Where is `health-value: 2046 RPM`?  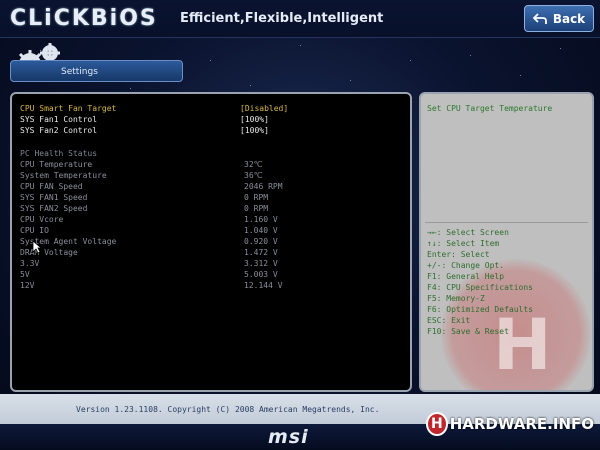 health-value: 2046 RPM is located at coordinates (263, 186).